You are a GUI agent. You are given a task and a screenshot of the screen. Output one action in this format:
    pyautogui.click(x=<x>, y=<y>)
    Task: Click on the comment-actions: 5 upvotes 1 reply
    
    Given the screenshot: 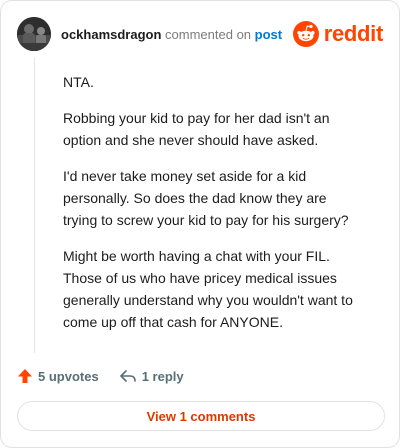 What is the action you would take?
    pyautogui.click(x=100, y=376)
    